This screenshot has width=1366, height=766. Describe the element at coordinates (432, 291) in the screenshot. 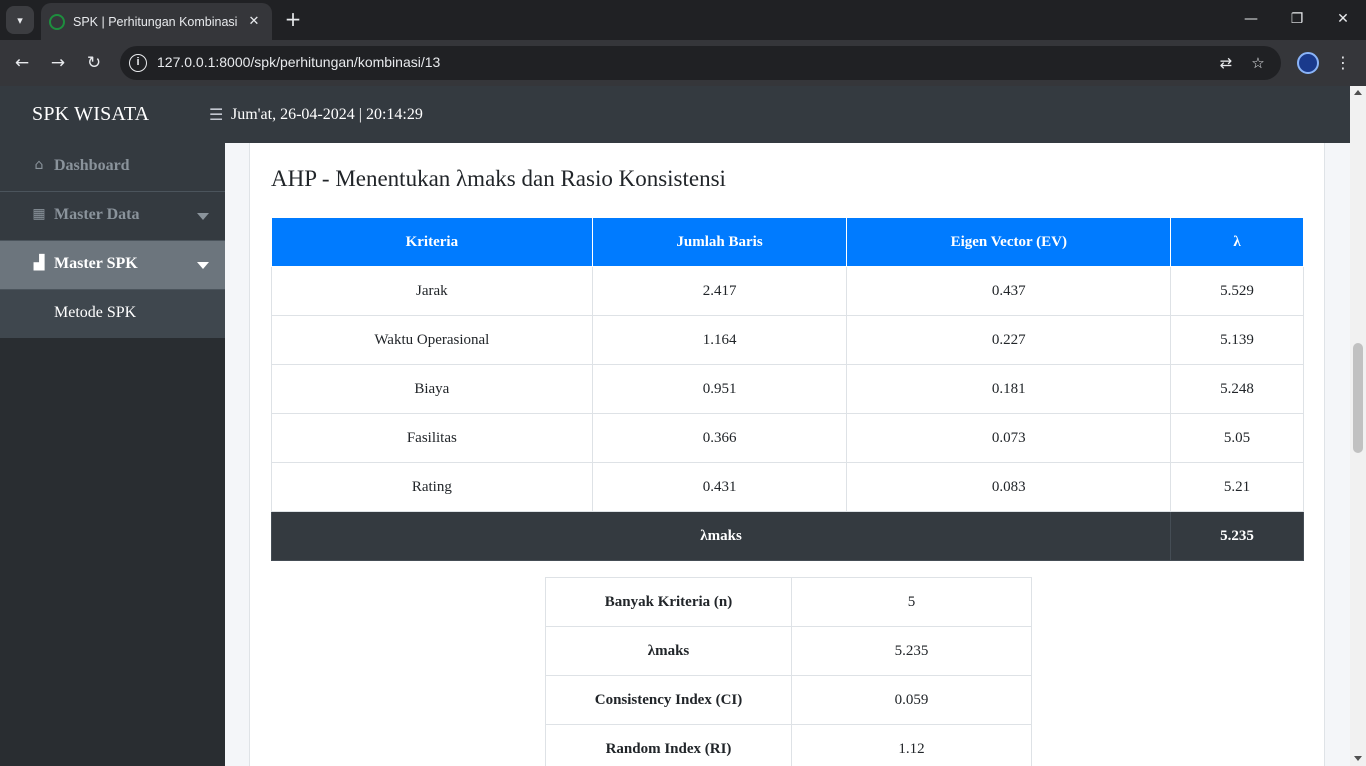

I see `table-cell: Jarak` at that location.